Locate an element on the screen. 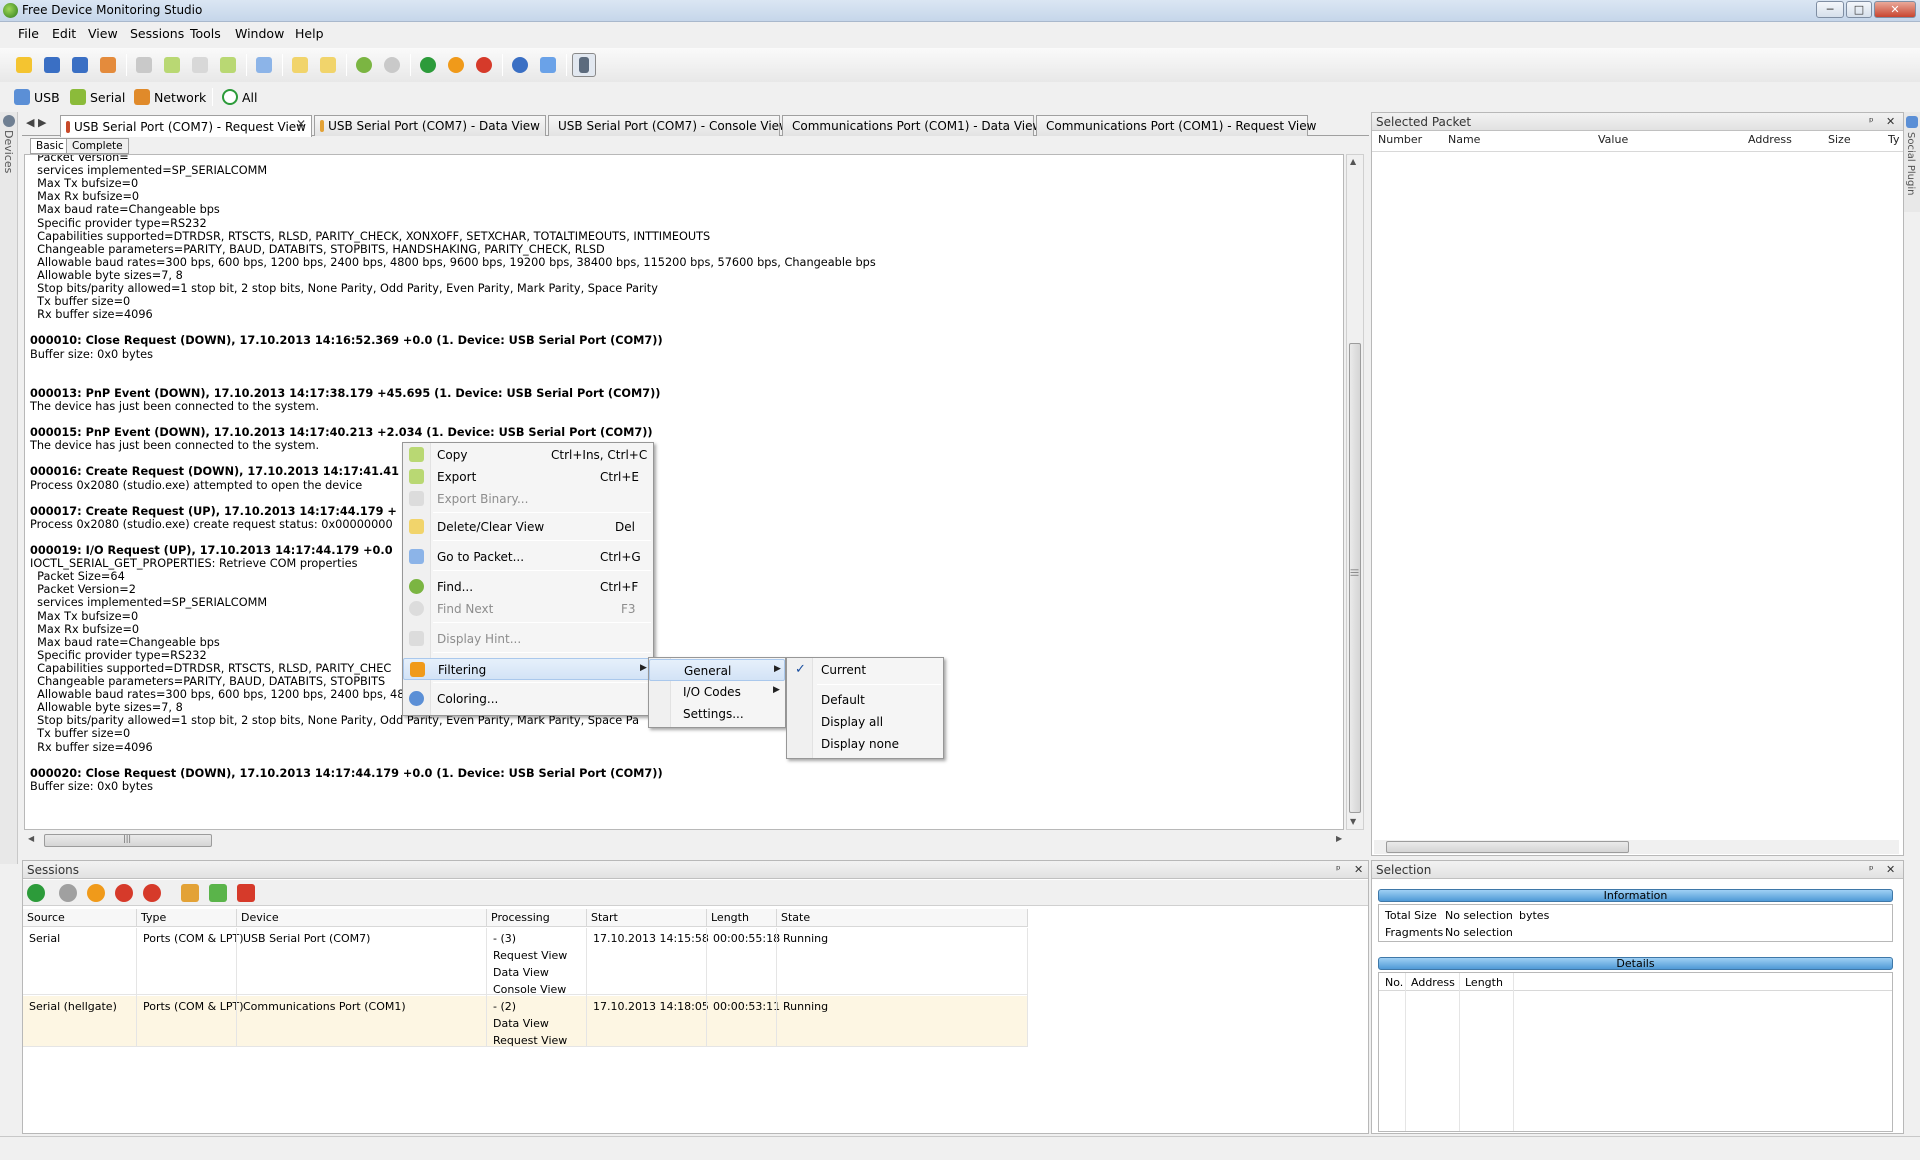 The height and width of the screenshot is (1160, 1920). remove-view-icon is located at coordinates (246, 893).